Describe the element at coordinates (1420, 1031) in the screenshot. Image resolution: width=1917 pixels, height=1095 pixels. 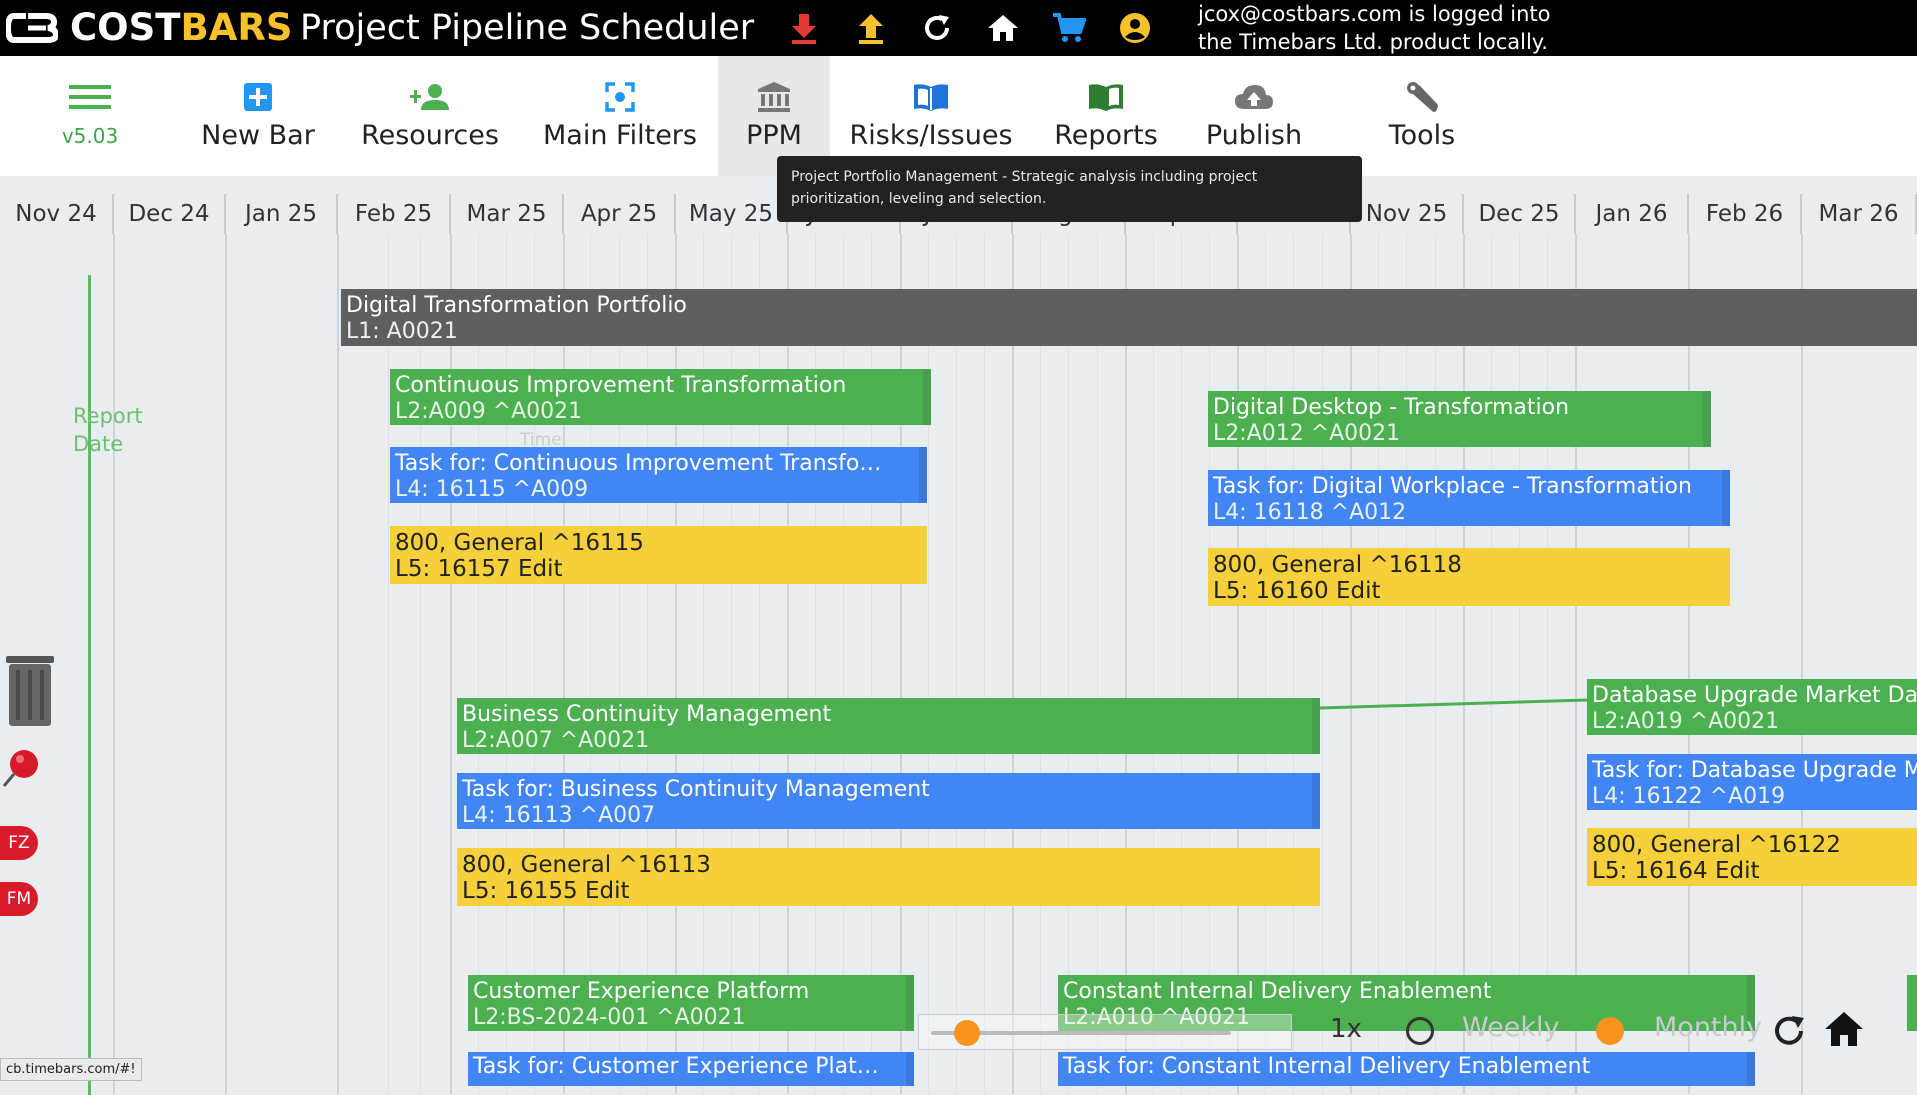
I see `weekly-radio` at that location.